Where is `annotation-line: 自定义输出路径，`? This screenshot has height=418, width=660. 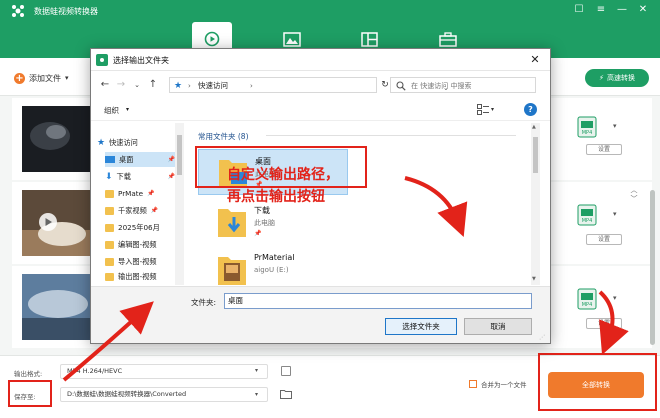
annotation-line: 自定义输出路径， is located at coordinates (283, 175).